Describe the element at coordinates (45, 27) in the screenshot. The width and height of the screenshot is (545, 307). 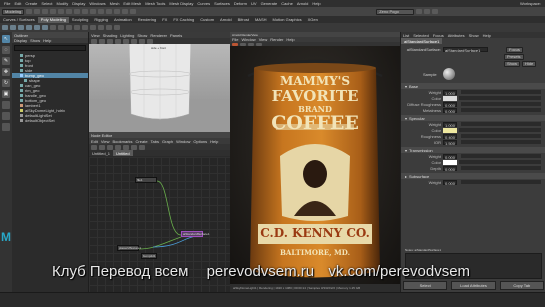
I see `poly-plane-icon` at that location.